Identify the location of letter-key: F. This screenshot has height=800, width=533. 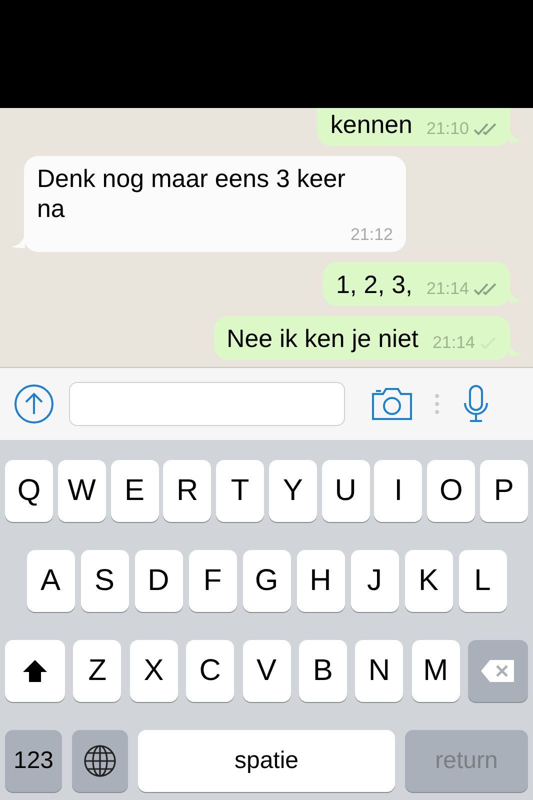
(212, 581).